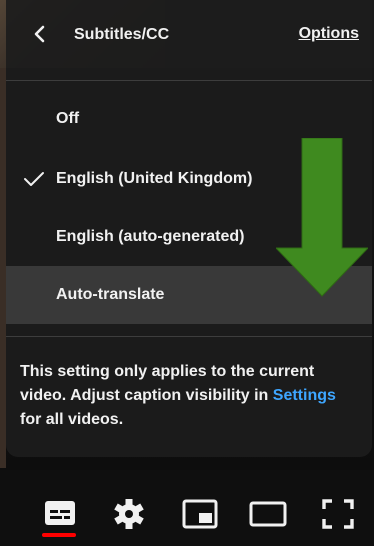 The width and height of the screenshot is (377, 546). I want to click on checkmark-icon, so click(34, 179).